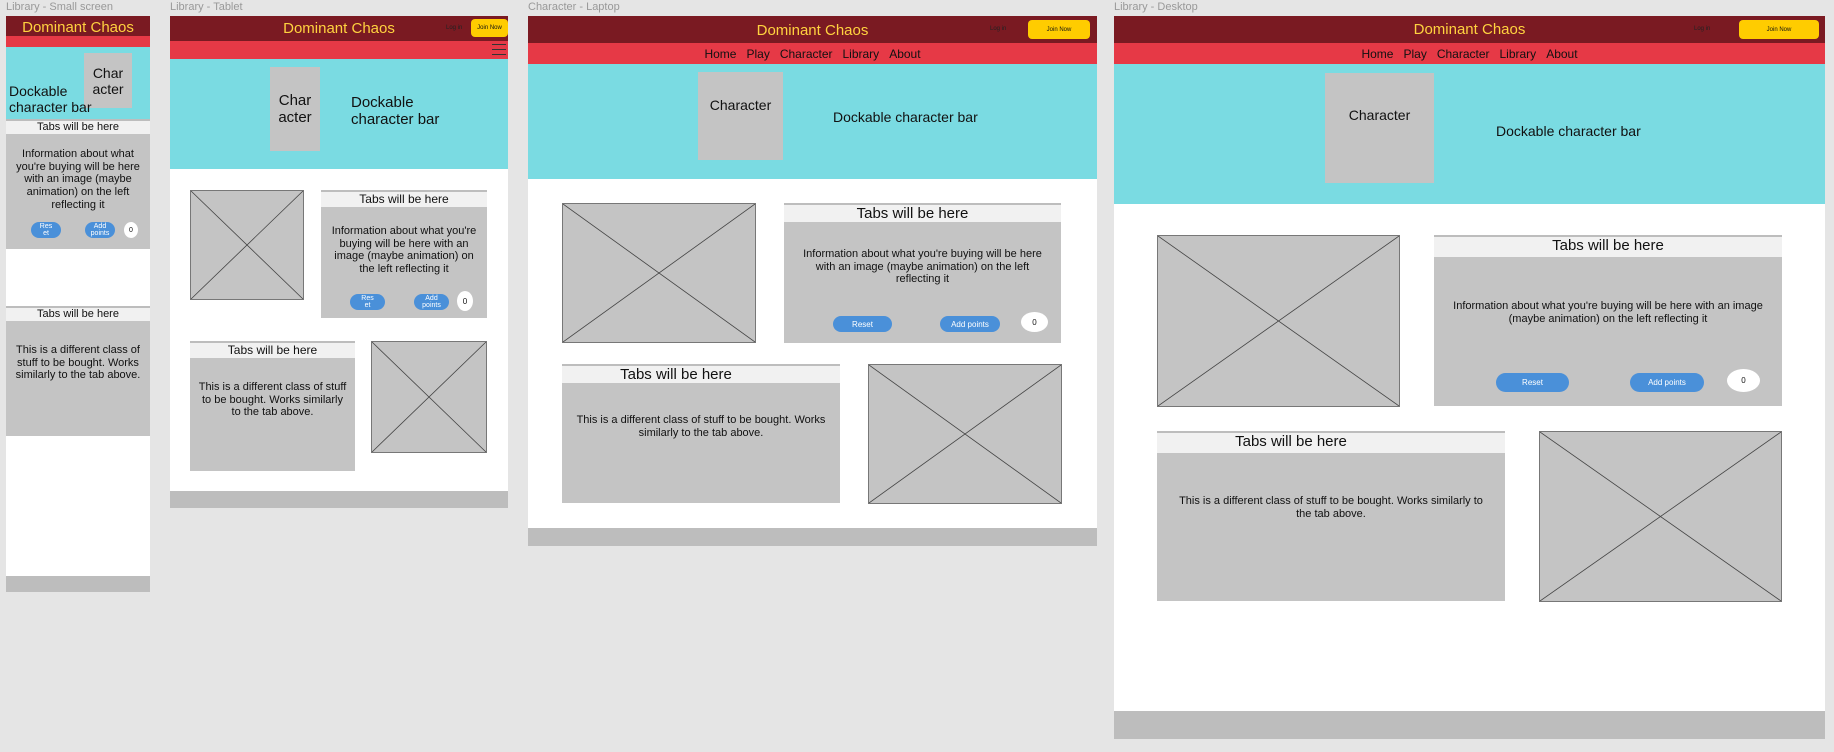  I want to click on frame-label-small: Library - Small screen, so click(59, 7).